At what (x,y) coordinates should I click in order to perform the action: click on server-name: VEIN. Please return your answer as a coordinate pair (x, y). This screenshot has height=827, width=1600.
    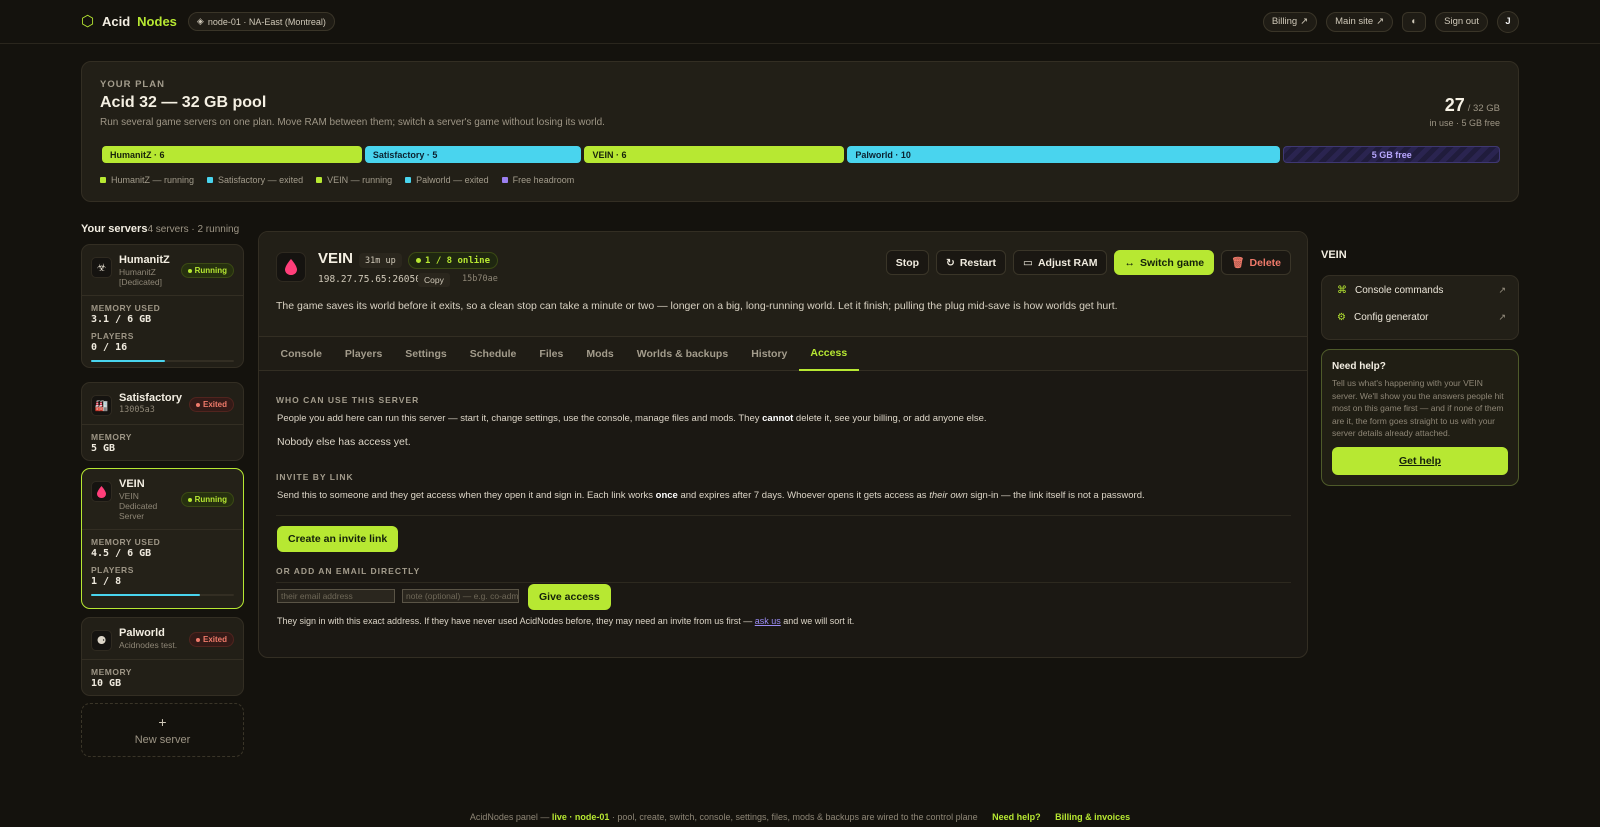
    Looking at the image, I should click on (132, 484).